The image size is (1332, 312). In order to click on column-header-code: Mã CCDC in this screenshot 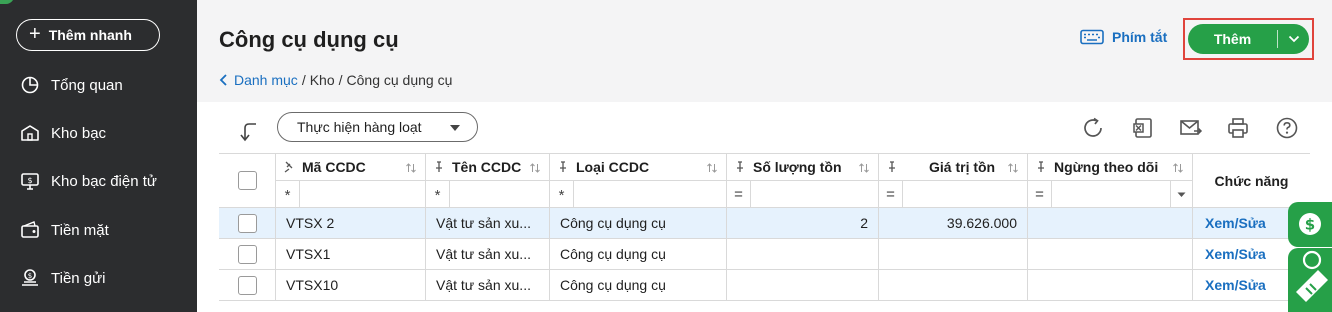, I will do `click(351, 167)`.